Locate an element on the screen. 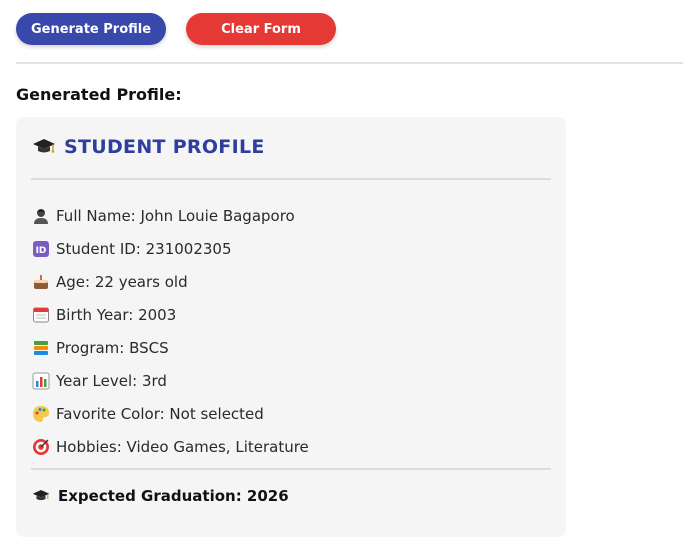  field-text: Student ID: 231002305 is located at coordinates (144, 248).